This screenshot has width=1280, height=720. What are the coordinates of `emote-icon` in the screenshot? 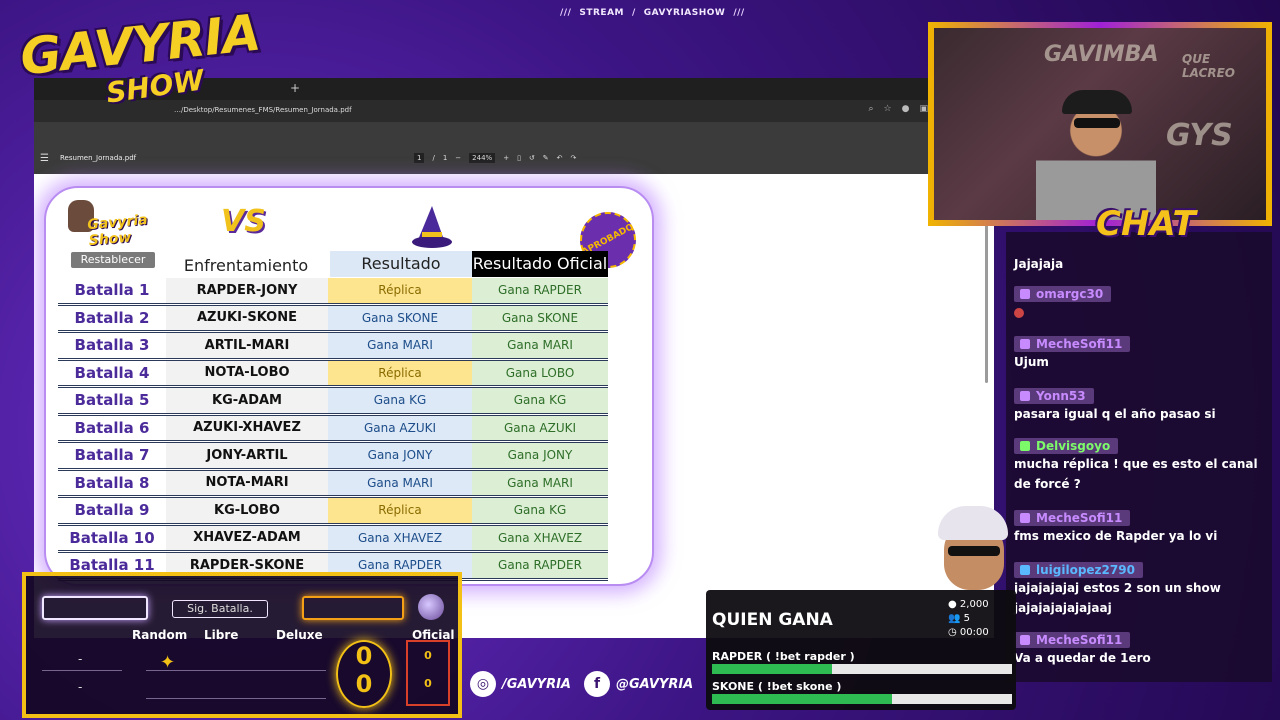 It's located at (1019, 313).